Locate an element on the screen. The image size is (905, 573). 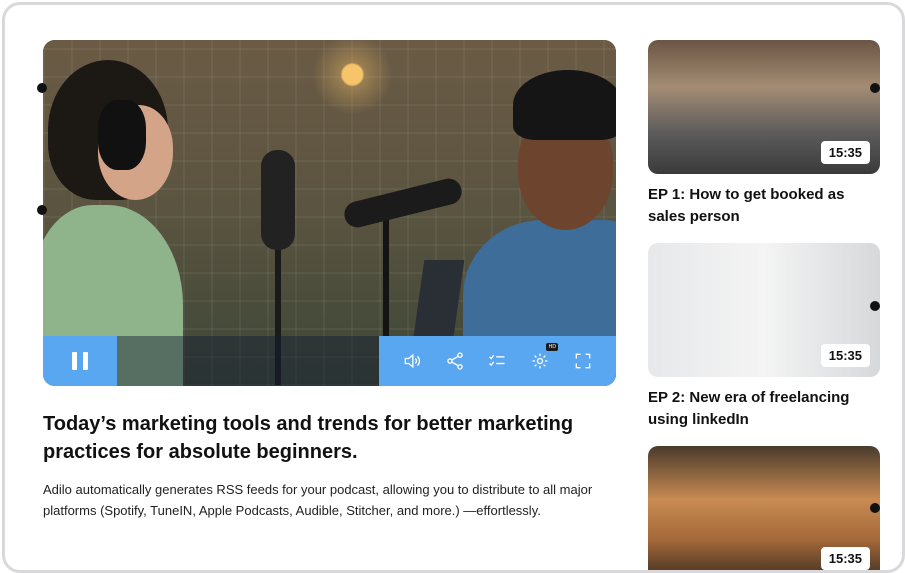
control-icons: HD is located at coordinates (497, 361).